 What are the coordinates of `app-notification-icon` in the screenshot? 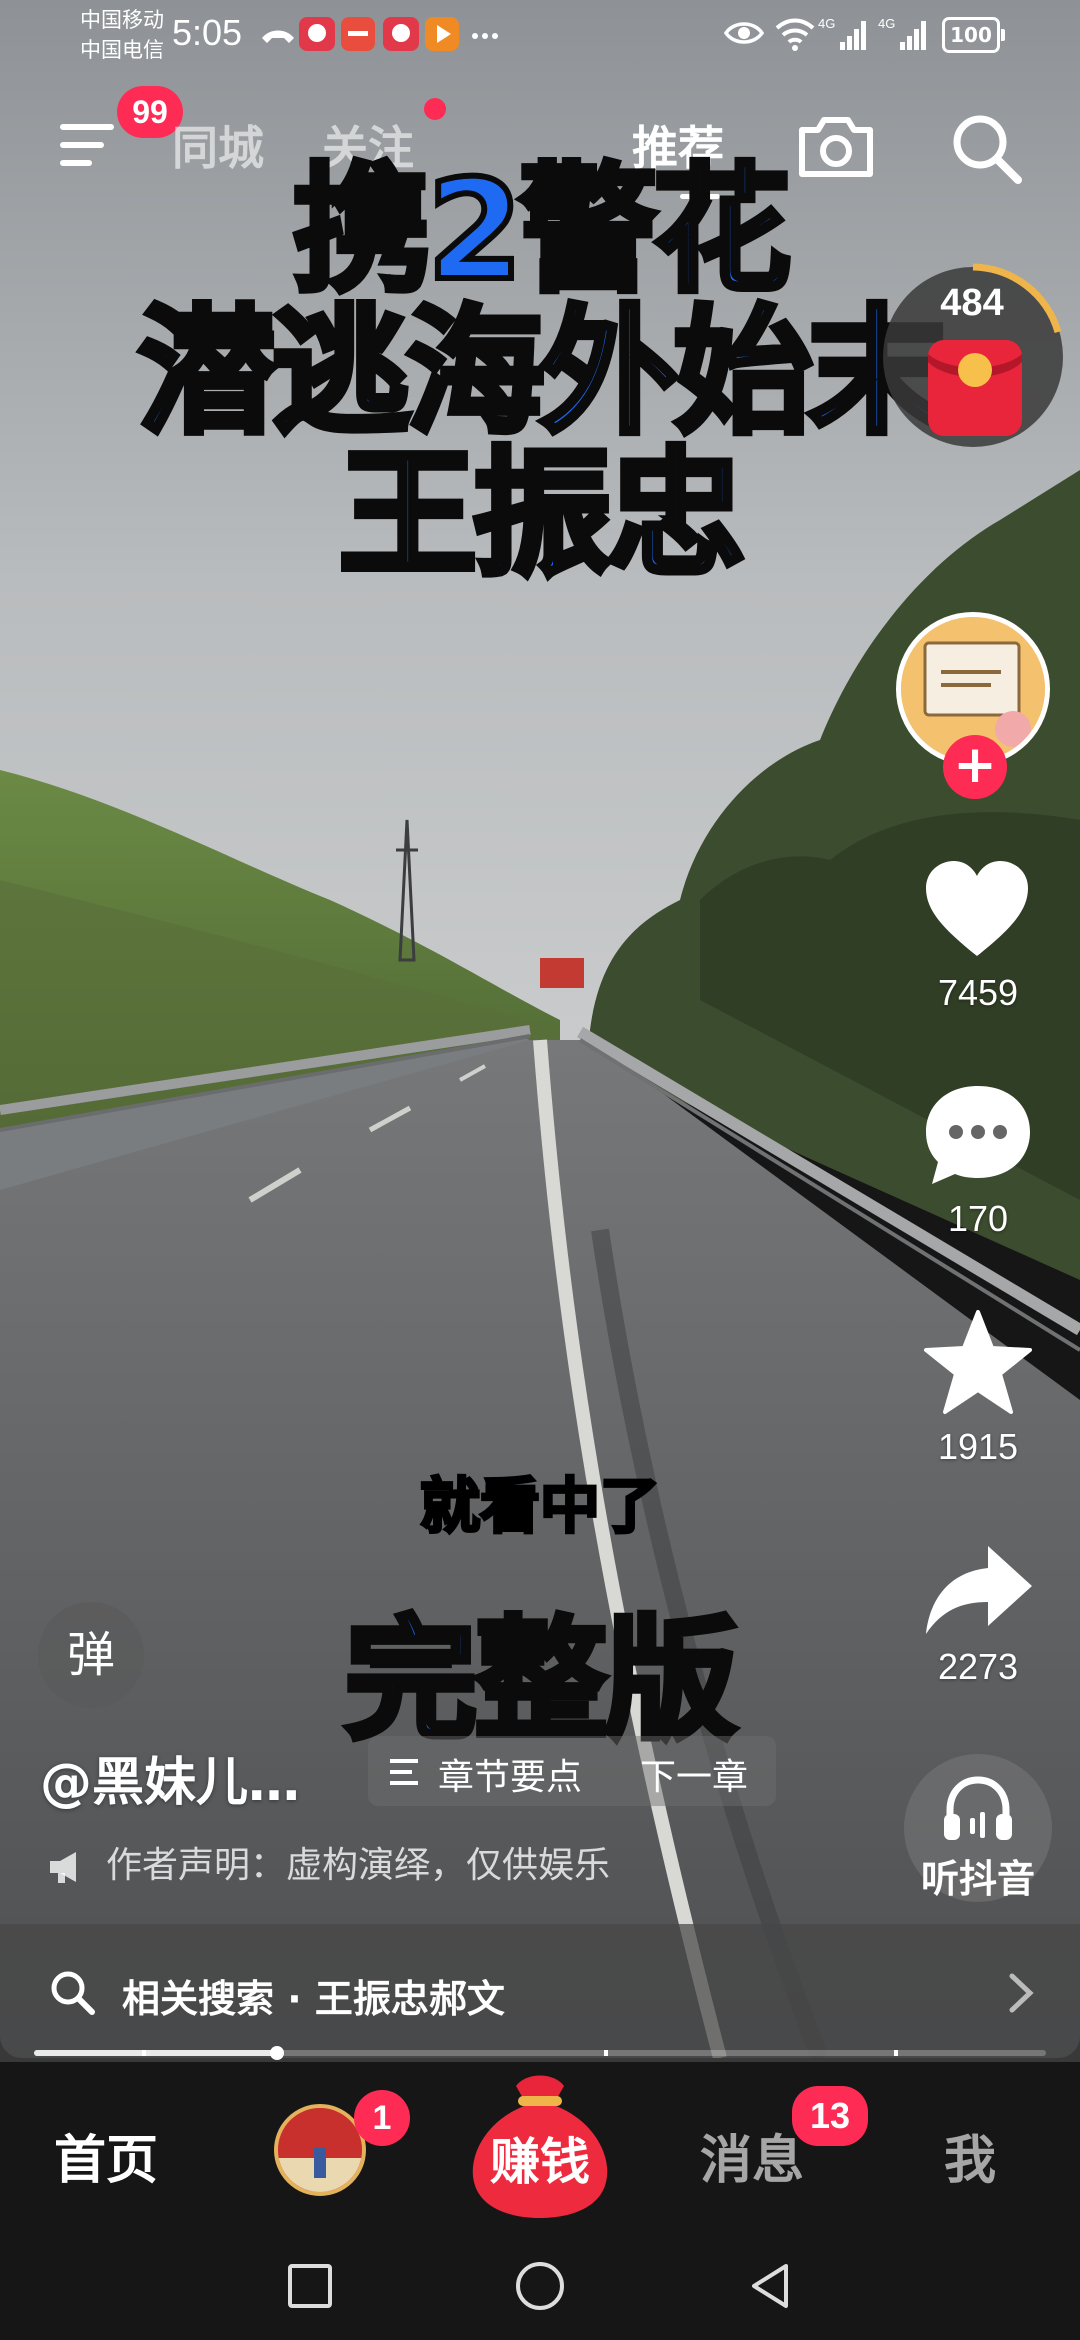 It's located at (317, 34).